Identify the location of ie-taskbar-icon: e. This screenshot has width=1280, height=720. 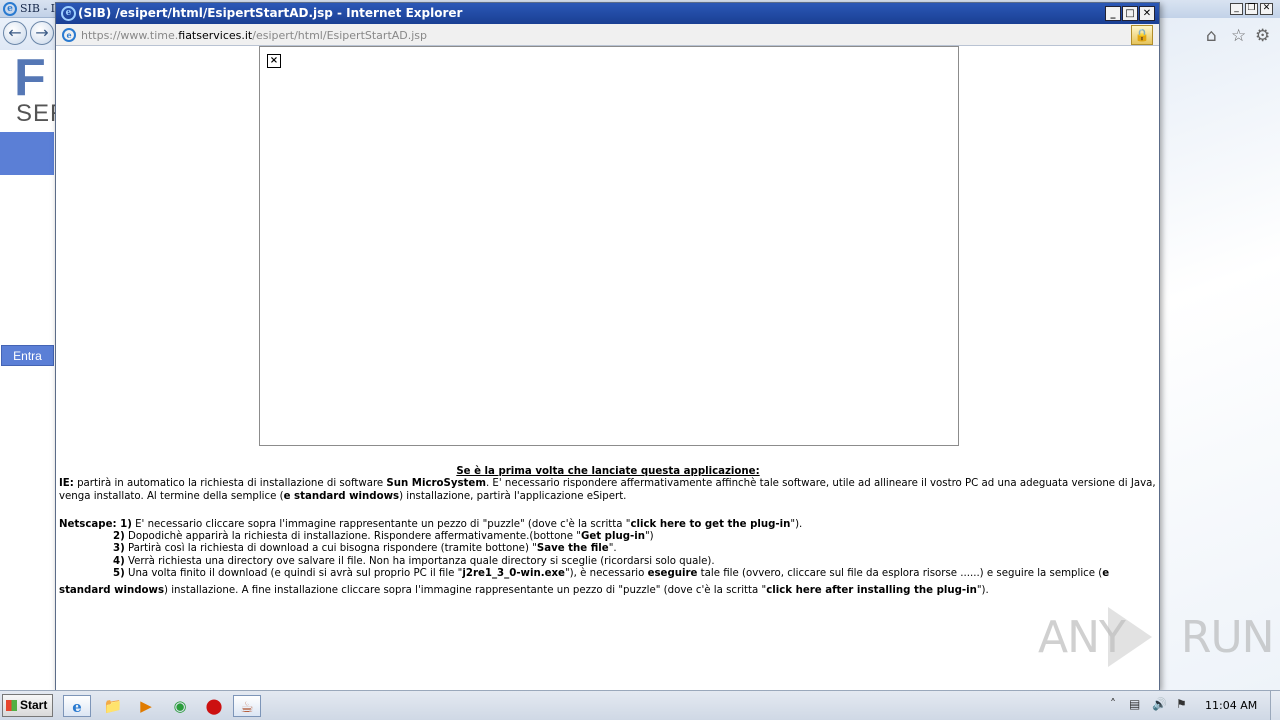
(77, 706).